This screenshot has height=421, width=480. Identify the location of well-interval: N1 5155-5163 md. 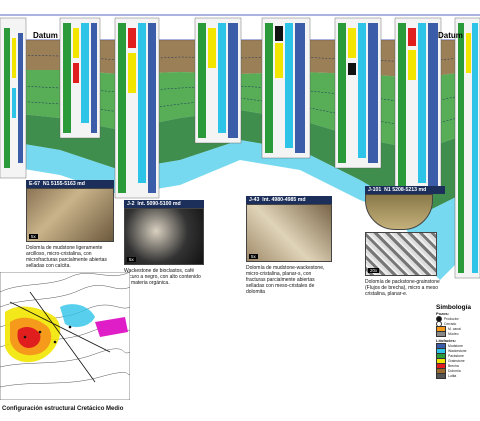
(63, 184).